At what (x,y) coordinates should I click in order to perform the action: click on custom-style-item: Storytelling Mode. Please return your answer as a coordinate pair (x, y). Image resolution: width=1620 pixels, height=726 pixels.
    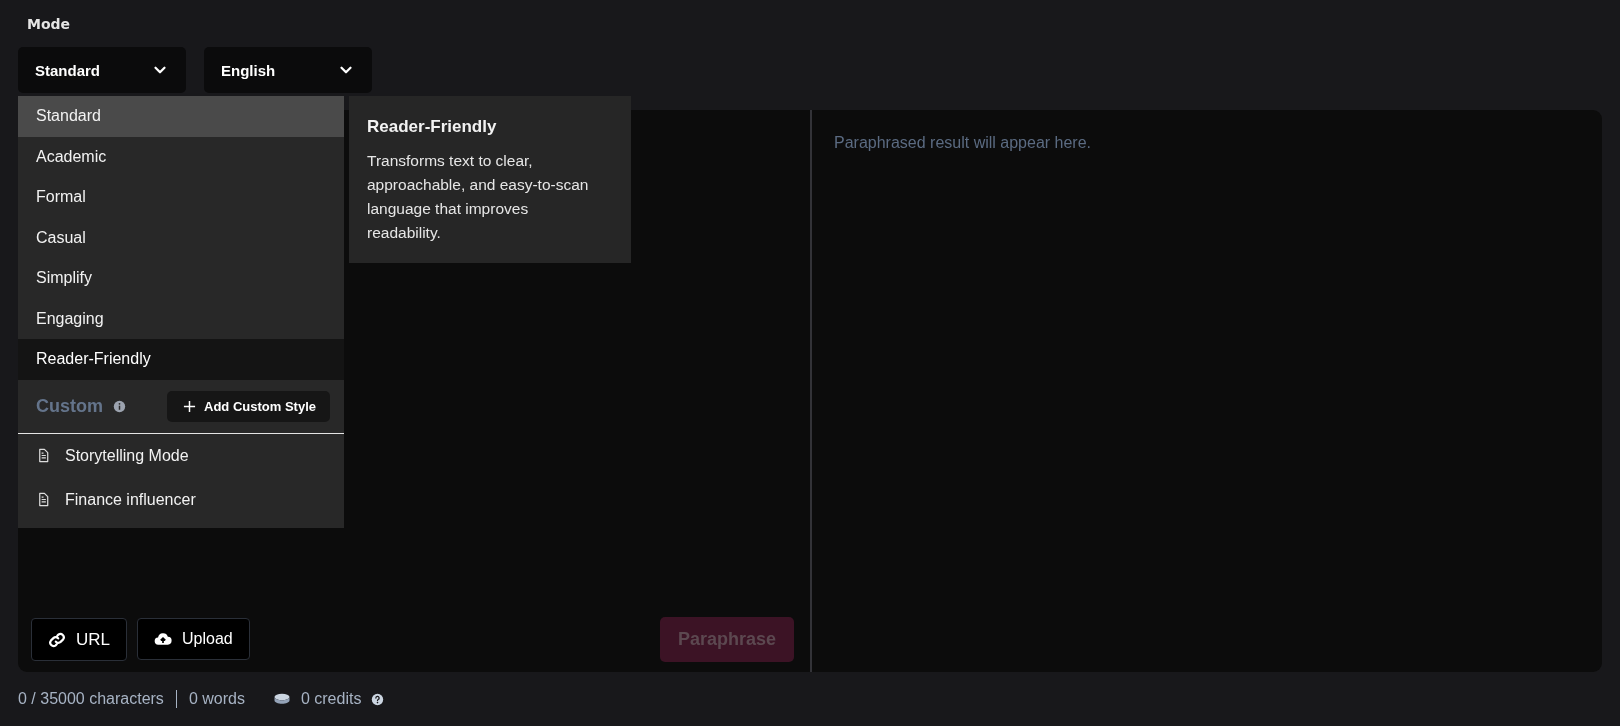
    Looking at the image, I should click on (181, 455).